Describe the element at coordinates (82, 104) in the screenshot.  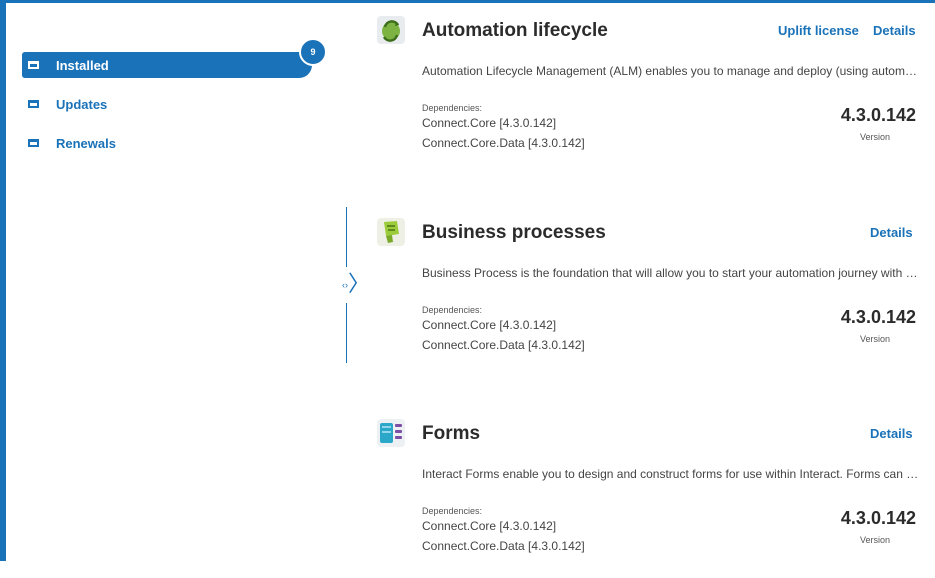
I see `sidebar-item-label: Updates` at that location.